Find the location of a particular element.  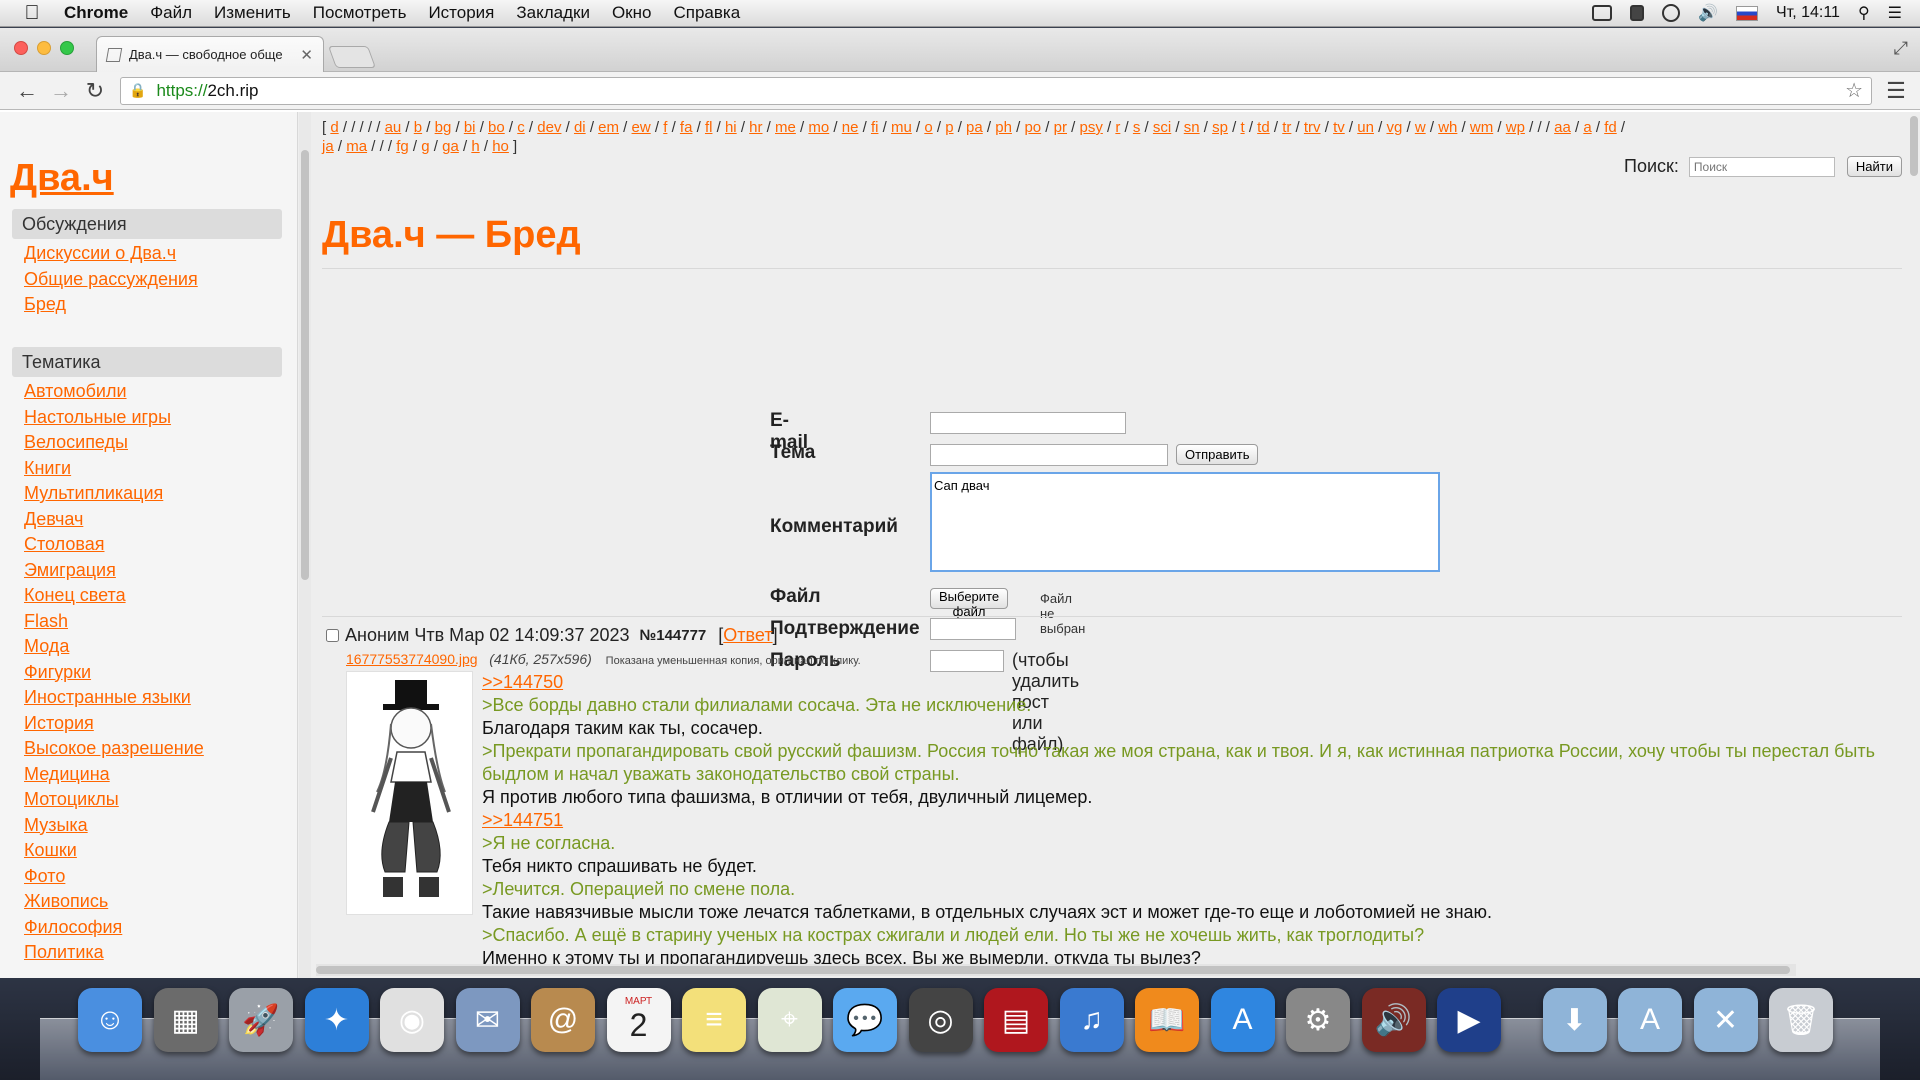

horizontal-scrollbar is located at coordinates (1056, 970).